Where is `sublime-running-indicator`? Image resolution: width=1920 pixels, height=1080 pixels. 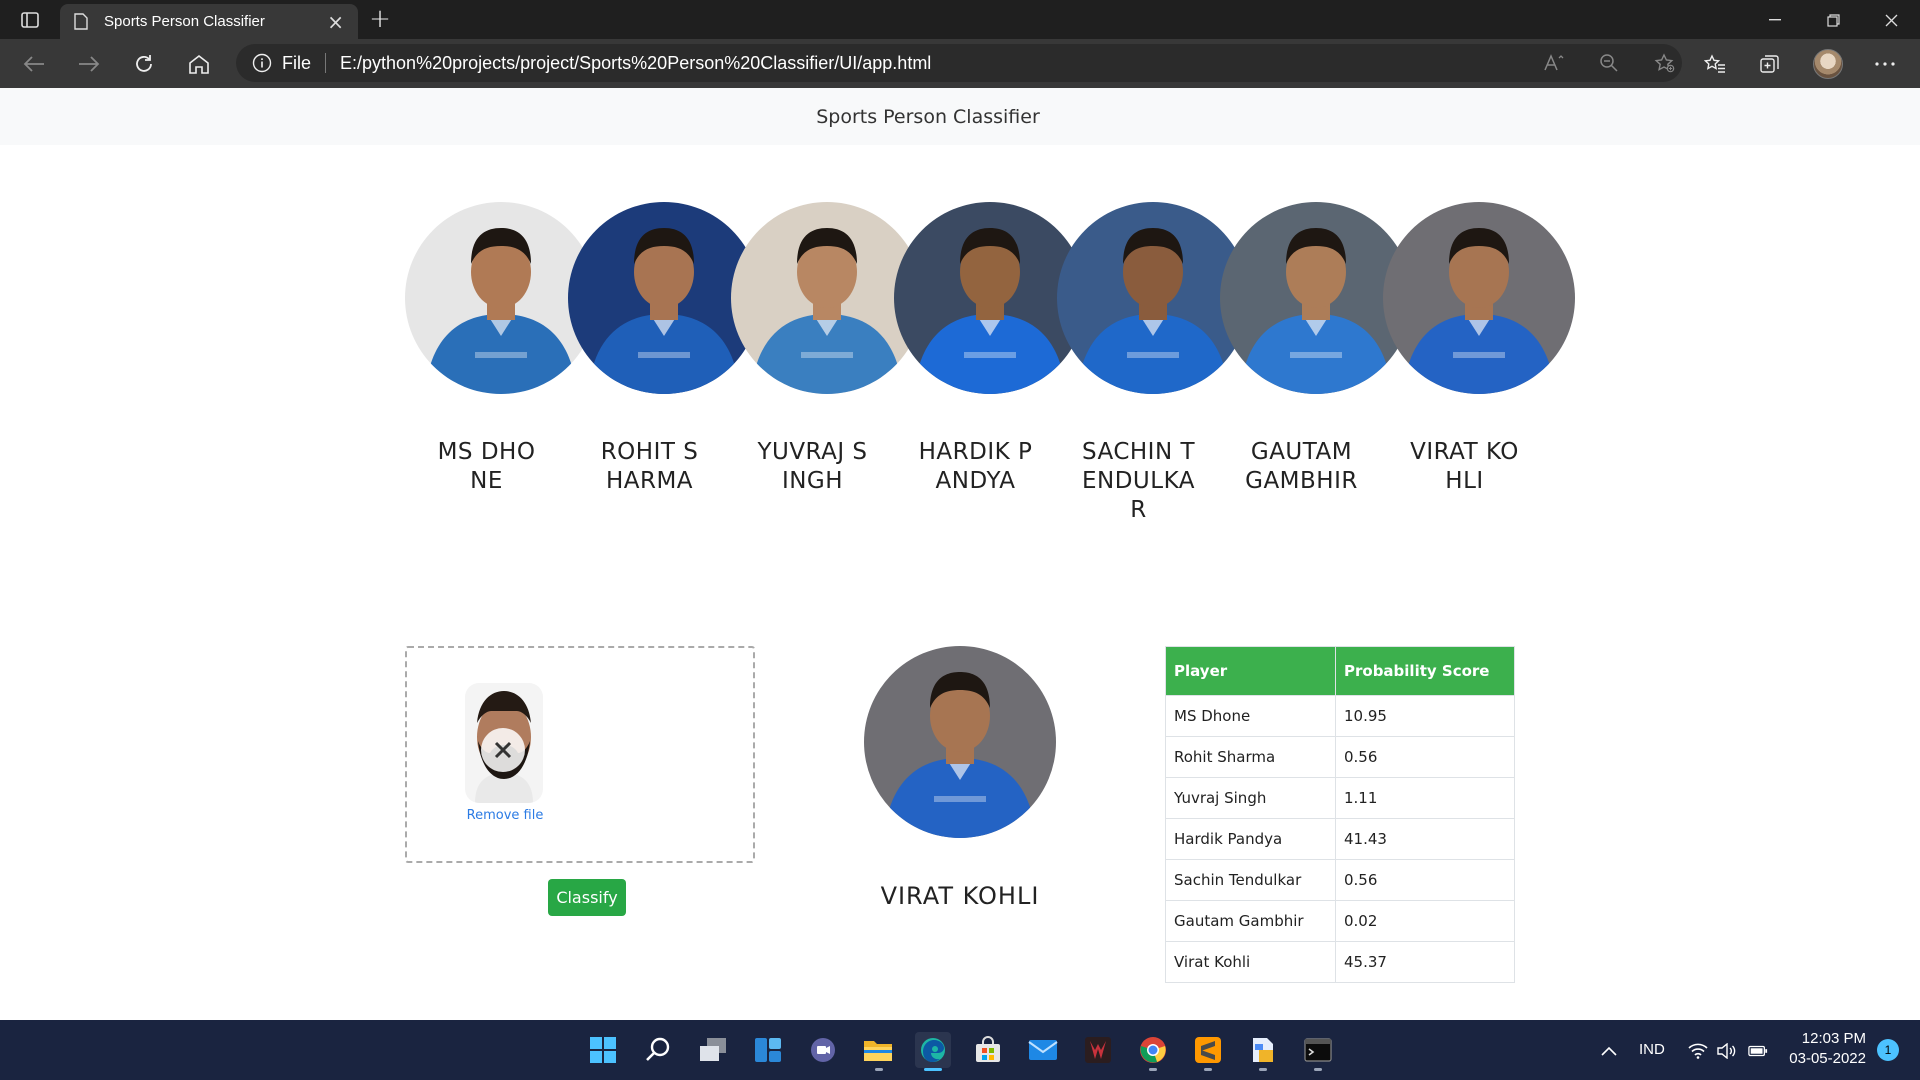 sublime-running-indicator is located at coordinates (1208, 1069).